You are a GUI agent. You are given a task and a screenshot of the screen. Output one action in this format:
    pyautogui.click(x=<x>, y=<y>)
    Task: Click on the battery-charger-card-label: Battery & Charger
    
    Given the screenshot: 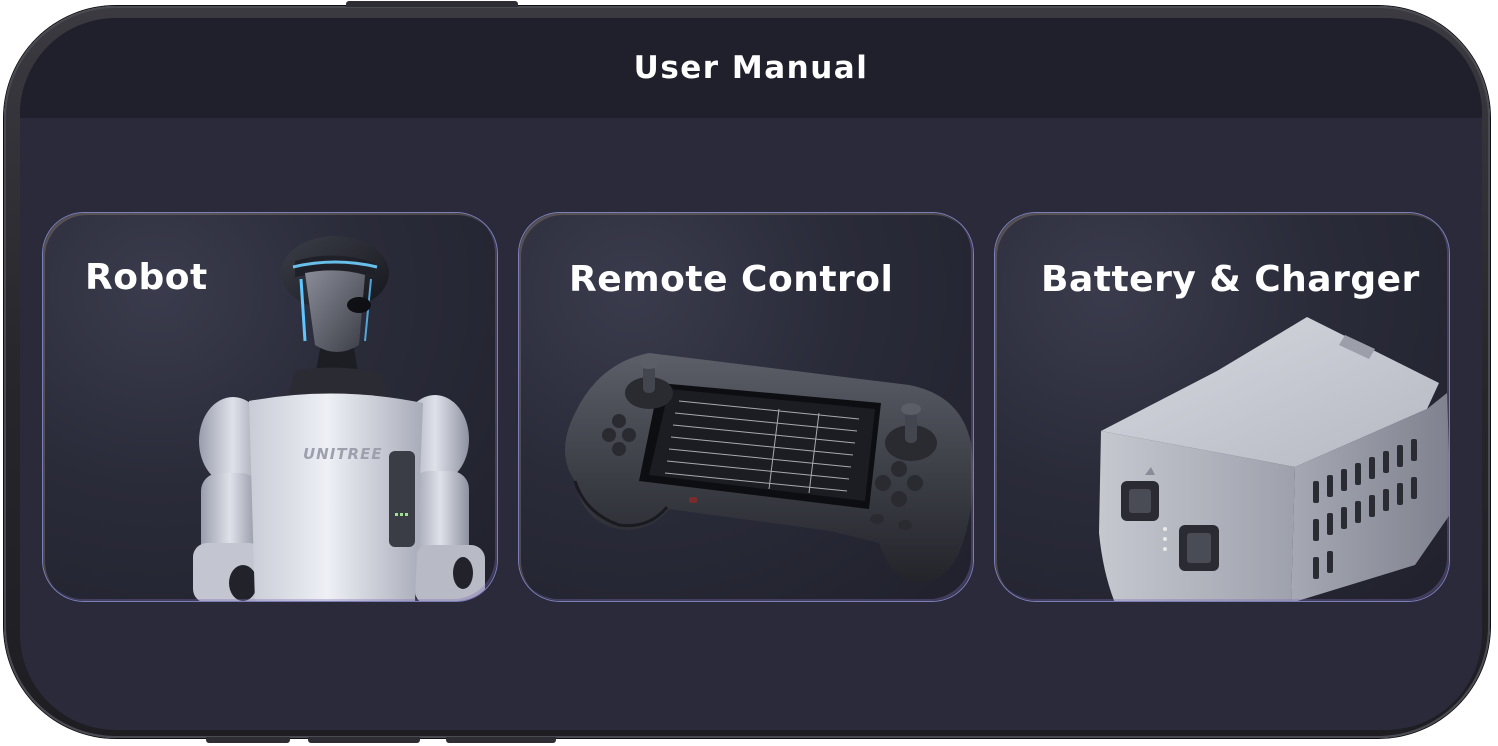 What is the action you would take?
    pyautogui.click(x=1230, y=279)
    